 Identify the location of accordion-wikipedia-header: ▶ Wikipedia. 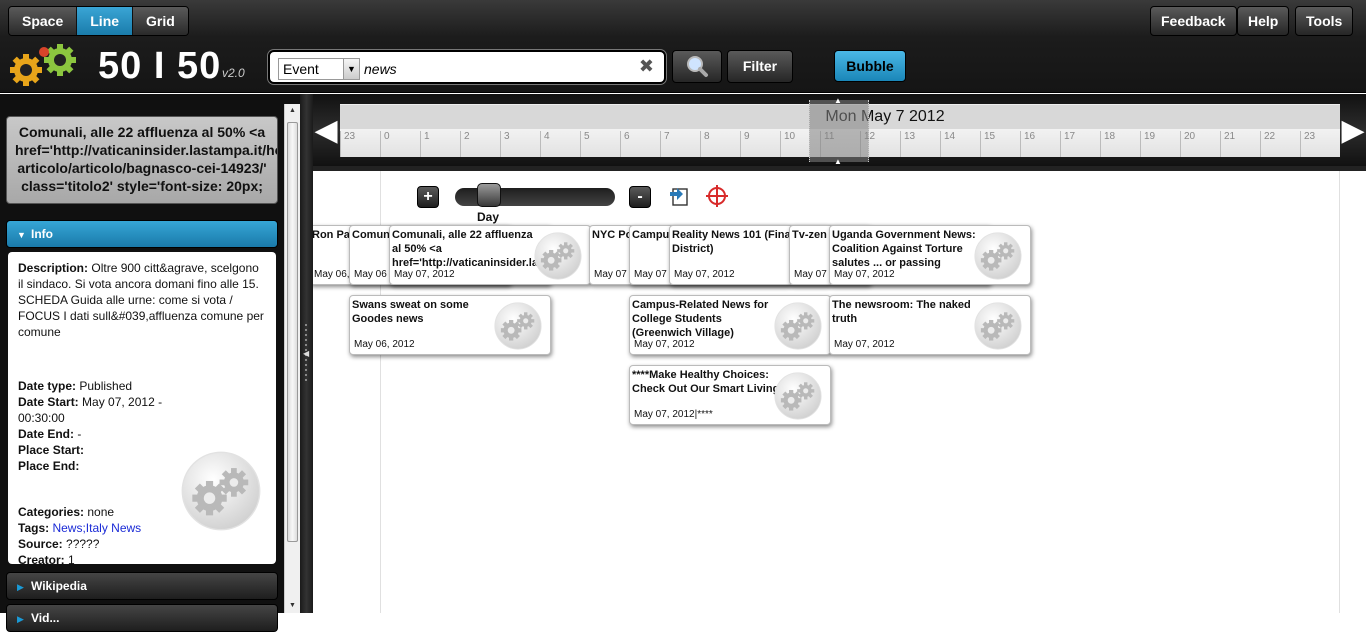
(142, 586).